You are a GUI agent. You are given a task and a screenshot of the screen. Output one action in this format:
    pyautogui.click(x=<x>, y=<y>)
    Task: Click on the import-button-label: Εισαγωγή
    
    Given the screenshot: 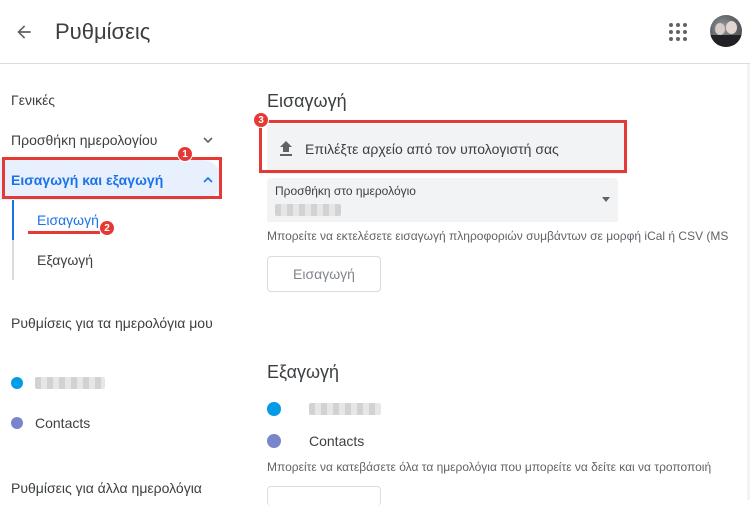 What is the action you would take?
    pyautogui.click(x=324, y=274)
    